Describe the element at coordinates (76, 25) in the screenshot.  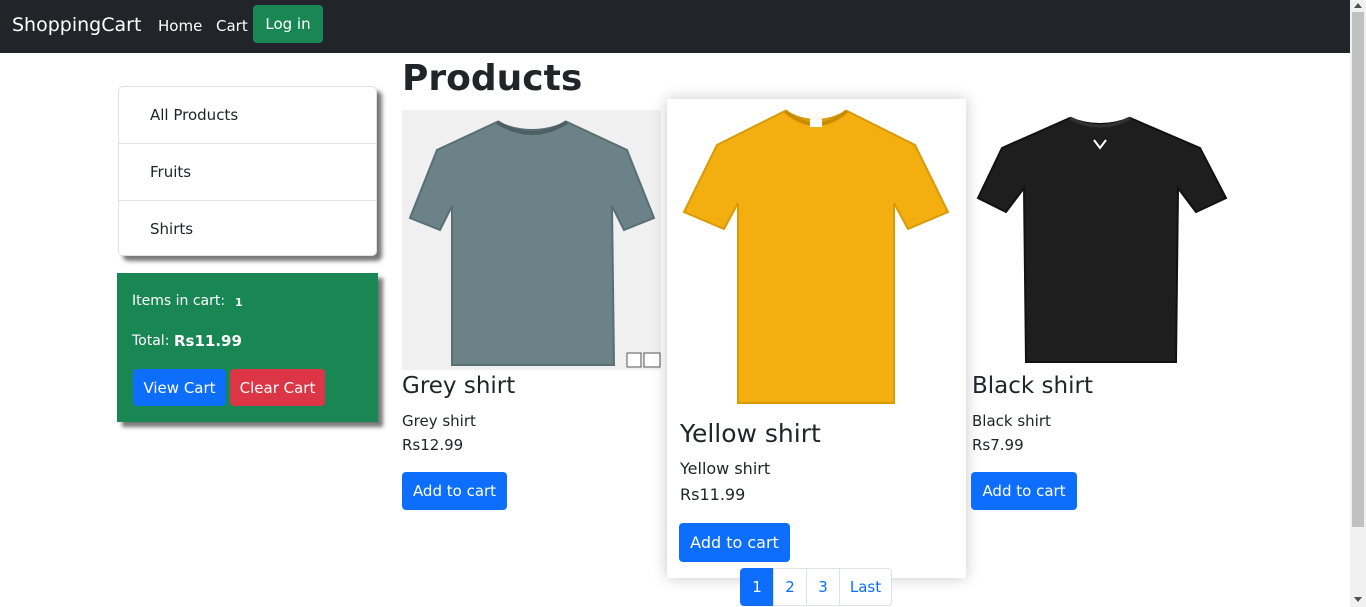
I see `brand-link: ShoppingCart` at that location.